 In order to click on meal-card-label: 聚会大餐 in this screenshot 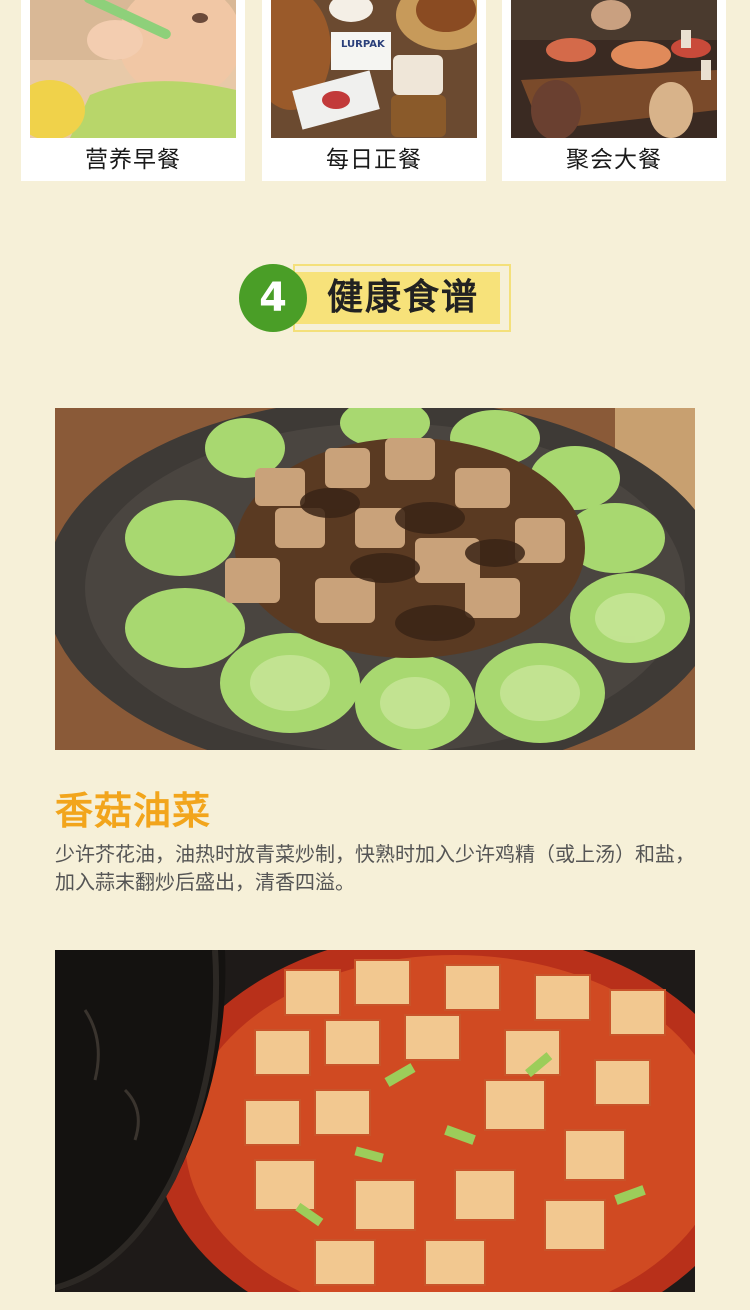, I will do `click(614, 160)`.